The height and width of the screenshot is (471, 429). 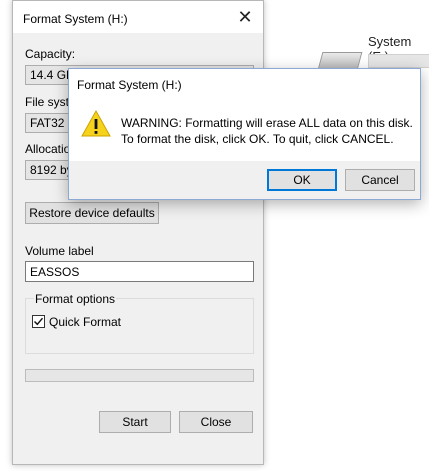 What do you see at coordinates (373, 52) in the screenshot?
I see `background-drive-item: System (E:)` at bounding box center [373, 52].